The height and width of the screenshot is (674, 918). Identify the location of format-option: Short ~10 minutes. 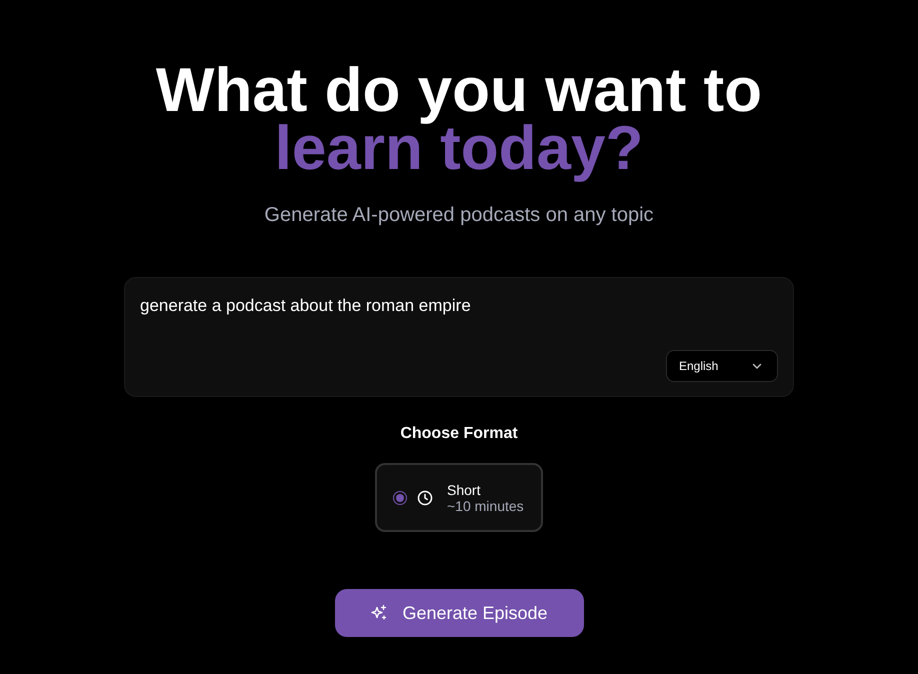
(459, 497).